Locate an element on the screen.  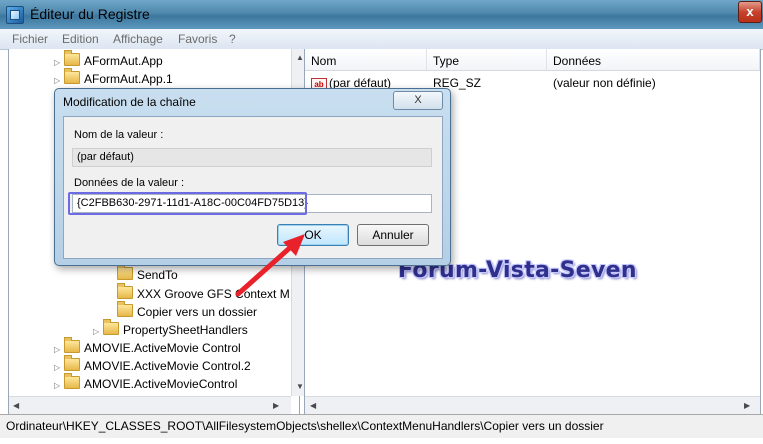
column-header-nom: Nom is located at coordinates (366, 60).